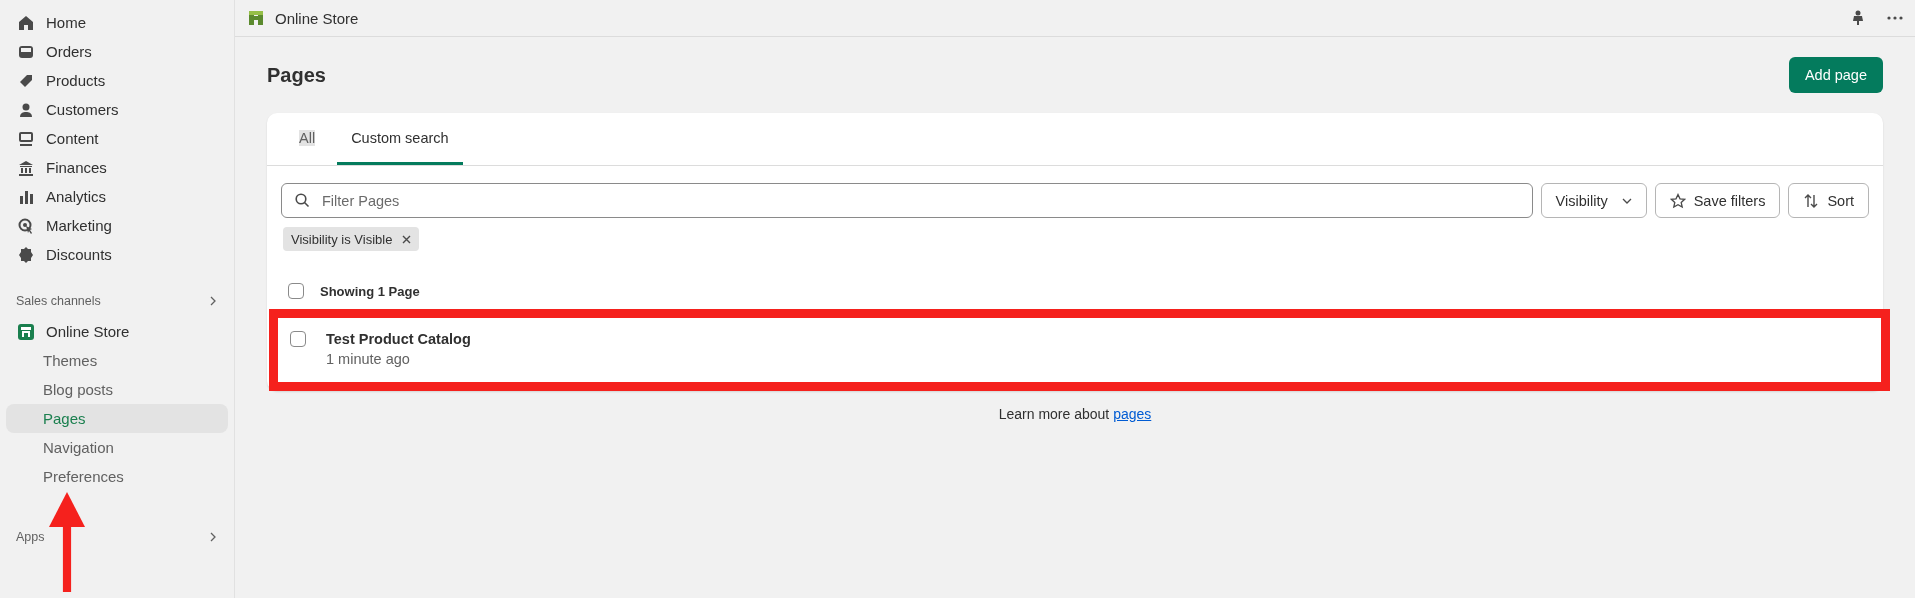  What do you see at coordinates (117, 167) in the screenshot?
I see `nav-item: Finances` at bounding box center [117, 167].